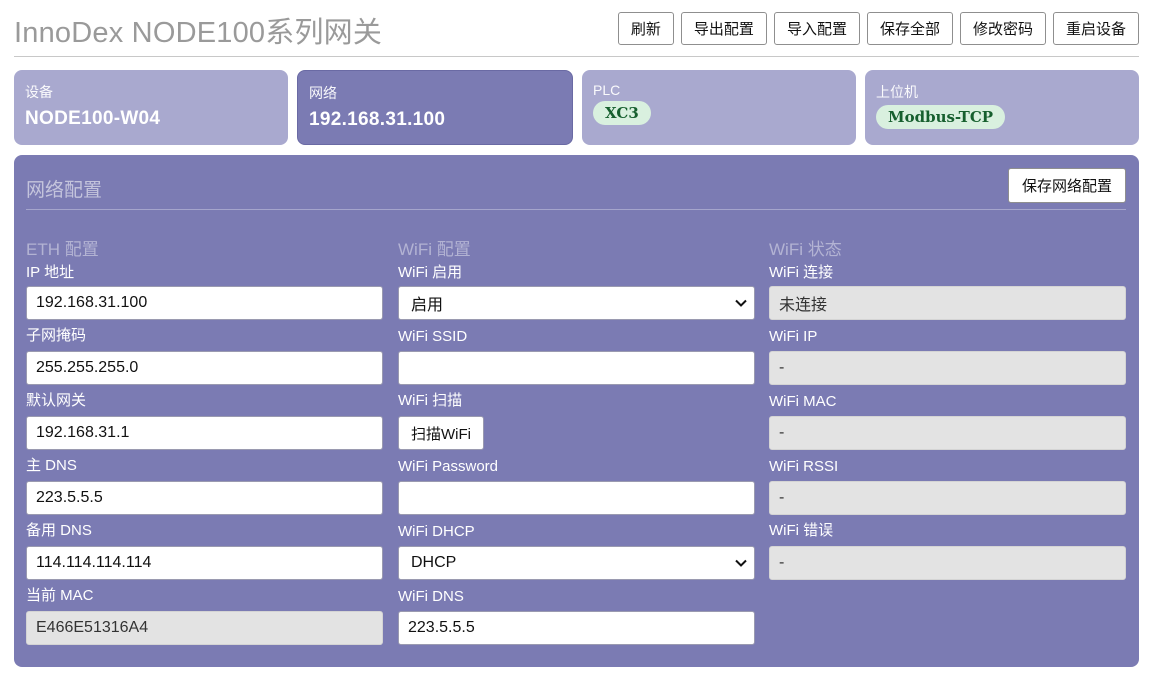 This screenshot has width=1149, height=675. Describe the element at coordinates (941, 117) in the screenshot. I see `host-status-badge: Modbus-TCP` at that location.